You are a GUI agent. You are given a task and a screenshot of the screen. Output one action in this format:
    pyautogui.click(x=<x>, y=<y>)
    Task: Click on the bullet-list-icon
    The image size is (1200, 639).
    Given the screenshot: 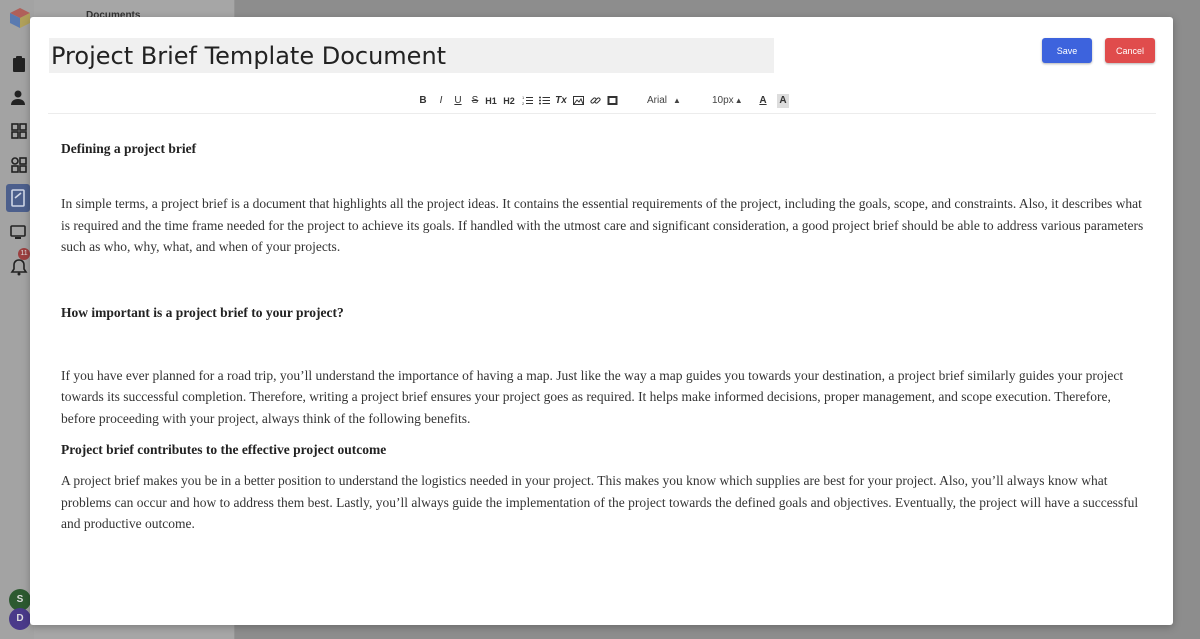 What is the action you would take?
    pyautogui.click(x=544, y=101)
    